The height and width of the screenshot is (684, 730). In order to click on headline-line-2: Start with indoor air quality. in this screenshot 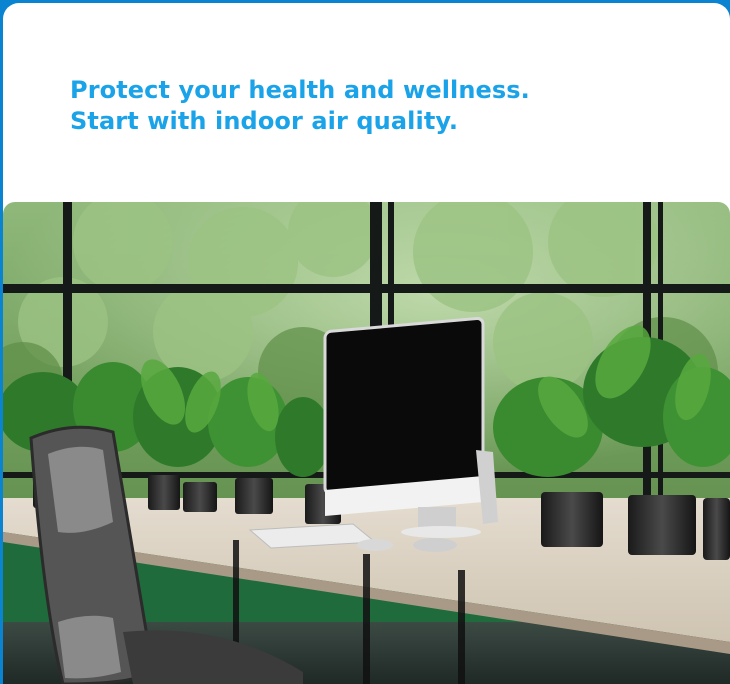, I will do `click(264, 121)`.